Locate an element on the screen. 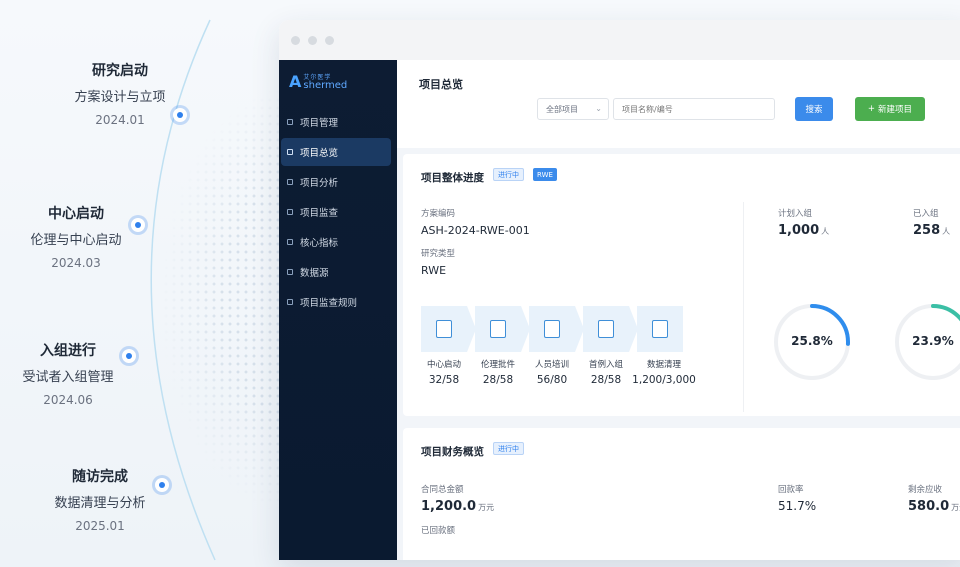 The image size is (960, 567). milestone-title: 研究启动 is located at coordinates (120, 71).